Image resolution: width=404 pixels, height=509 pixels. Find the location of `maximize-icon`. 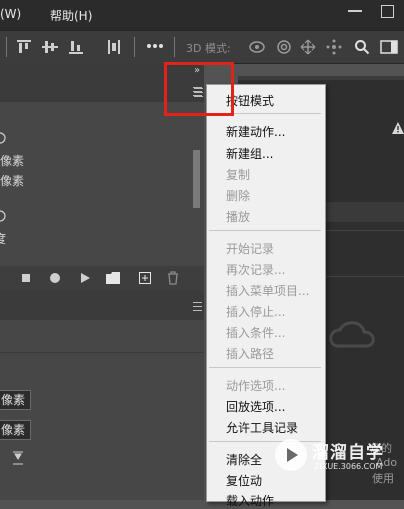

maximize-icon is located at coordinates (387, 11).